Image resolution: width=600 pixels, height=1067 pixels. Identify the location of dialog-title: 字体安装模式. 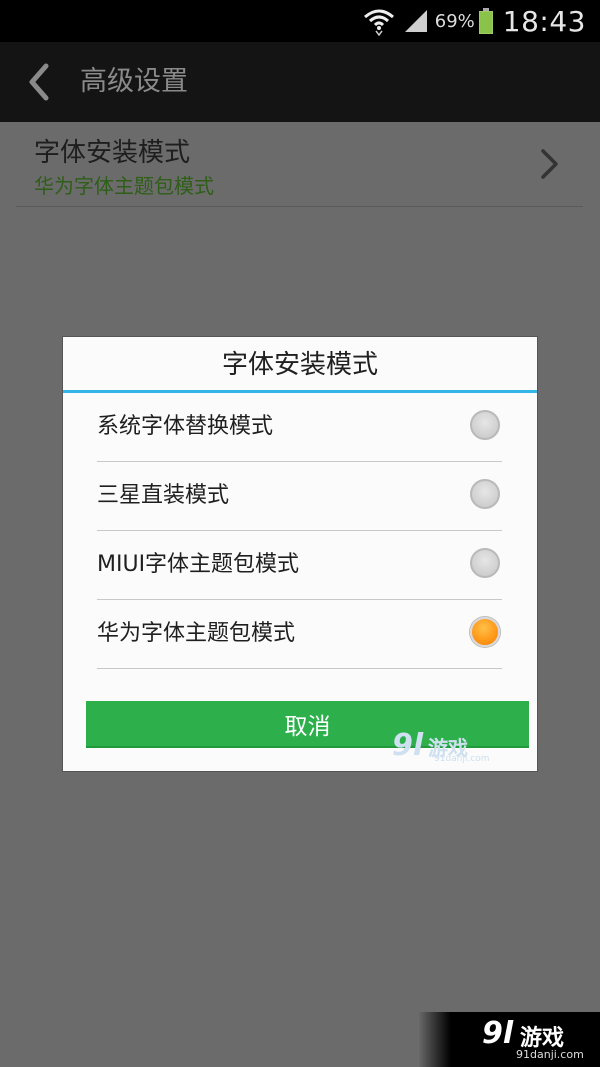
(299, 365).